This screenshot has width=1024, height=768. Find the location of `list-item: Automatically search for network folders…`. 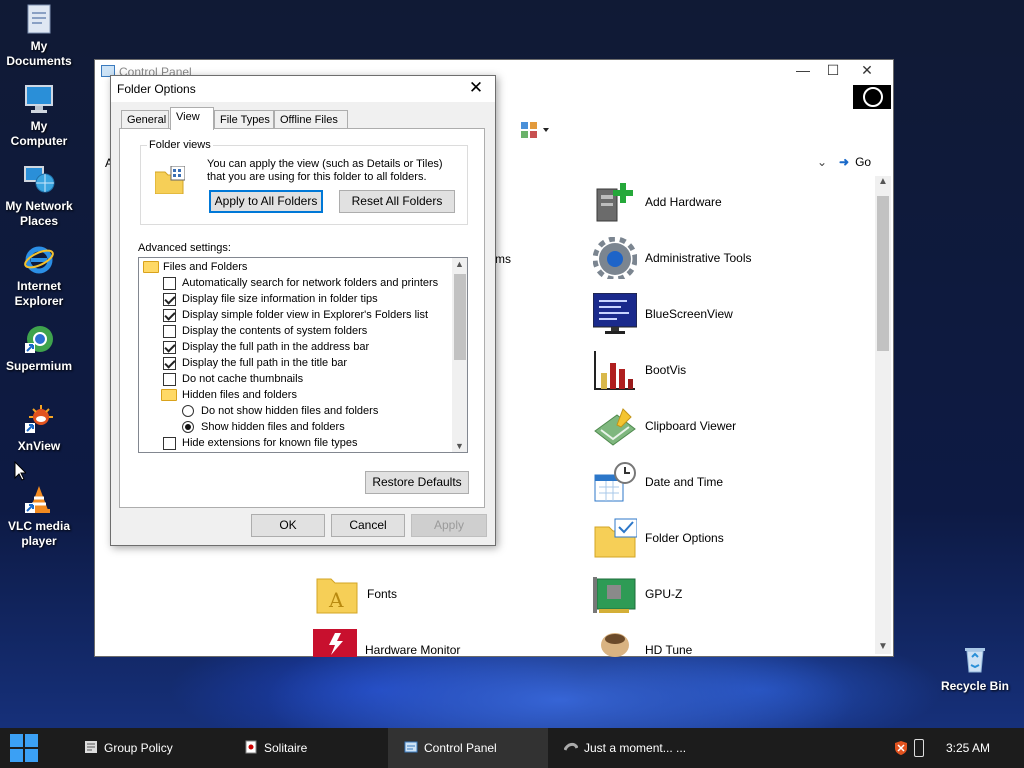

list-item: Automatically search for network folders… is located at coordinates (294, 283).